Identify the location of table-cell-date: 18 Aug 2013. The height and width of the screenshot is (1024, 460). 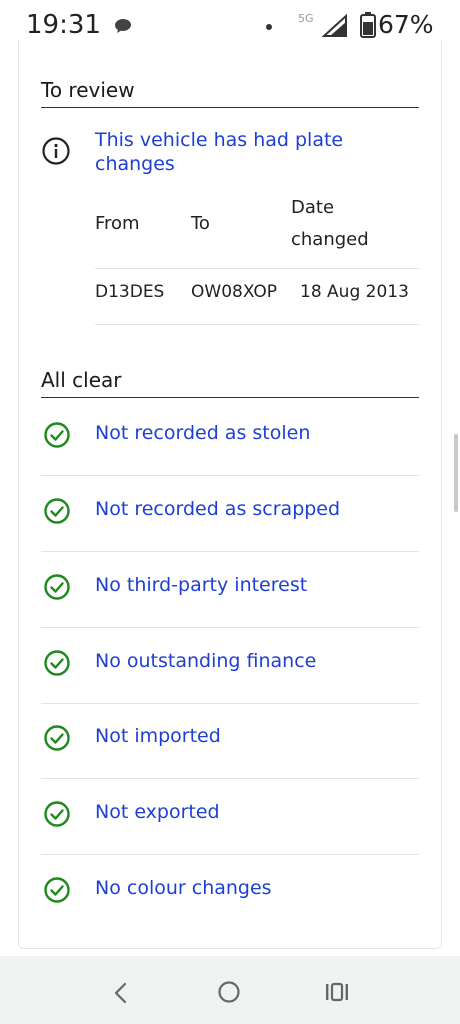
(354, 292).